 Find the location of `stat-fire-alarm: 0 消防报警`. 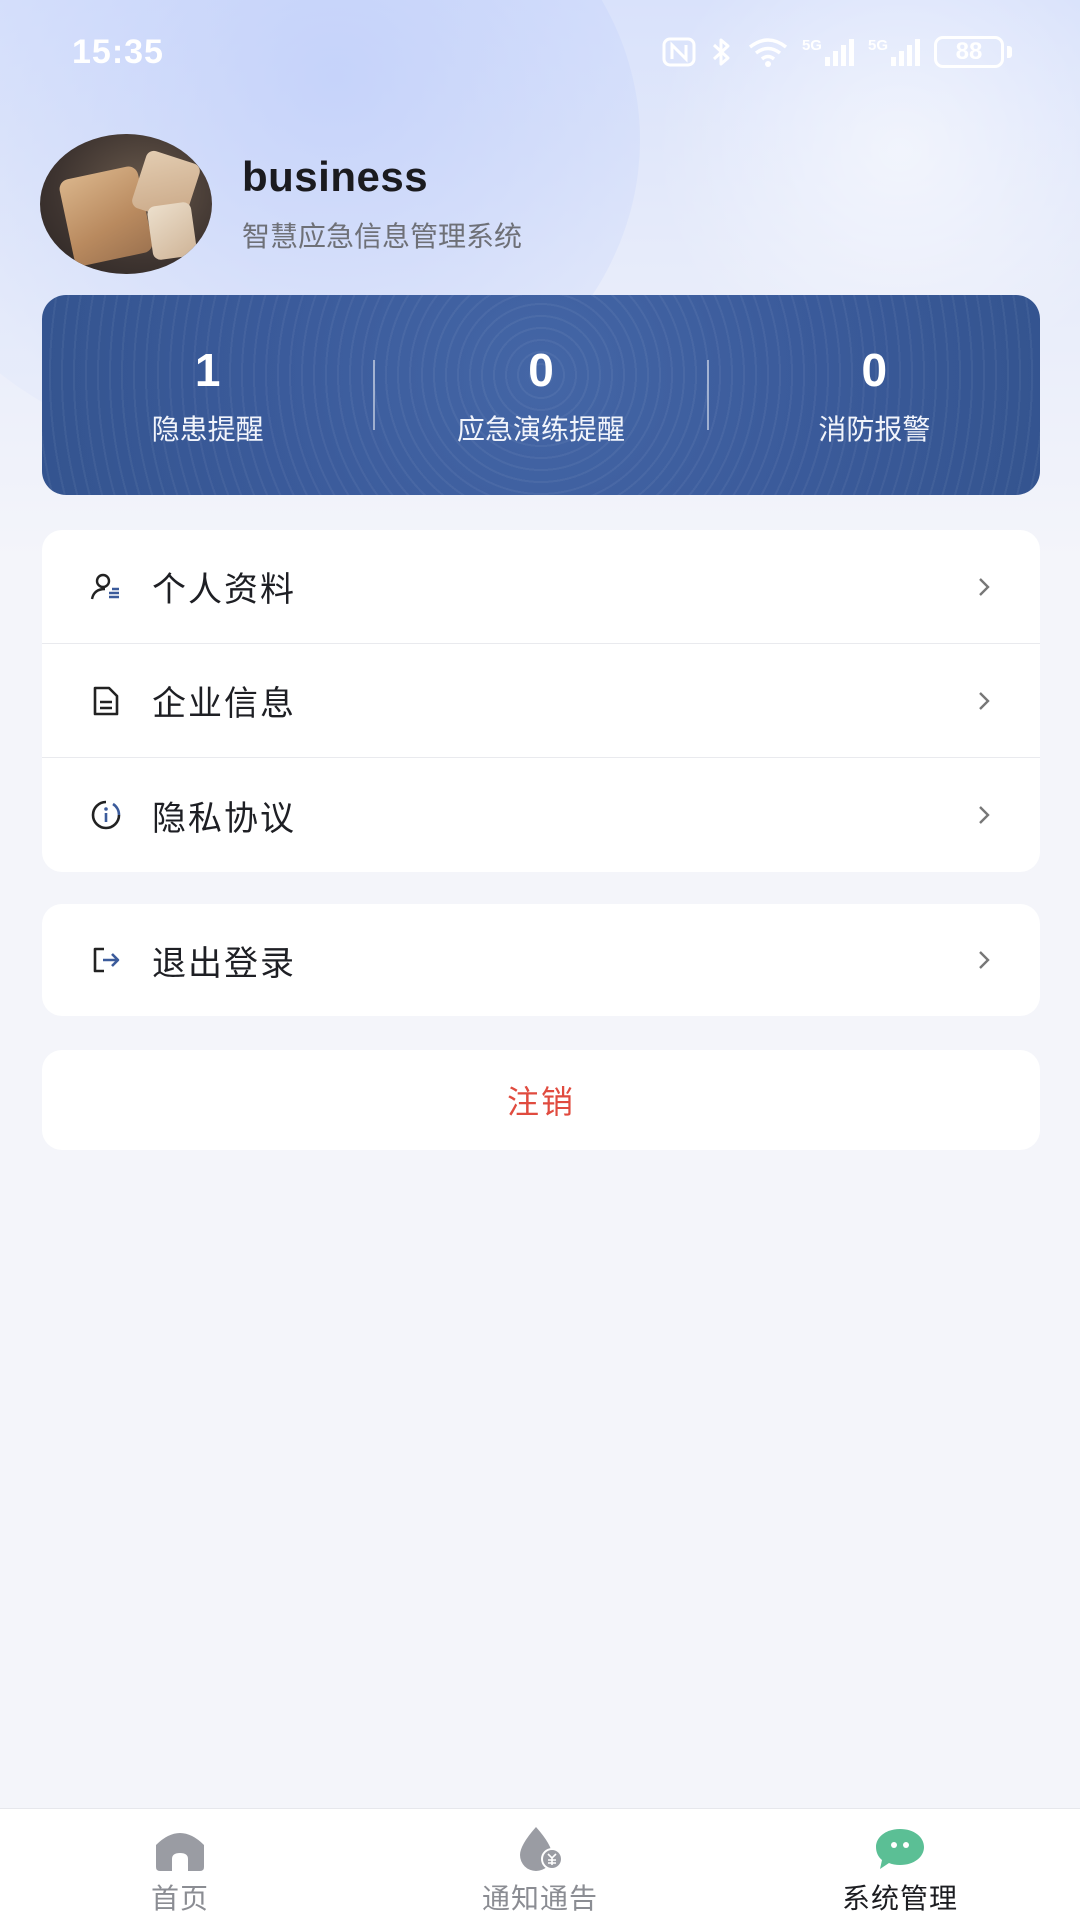

stat-fire-alarm: 0 消防报警 is located at coordinates (874, 395).